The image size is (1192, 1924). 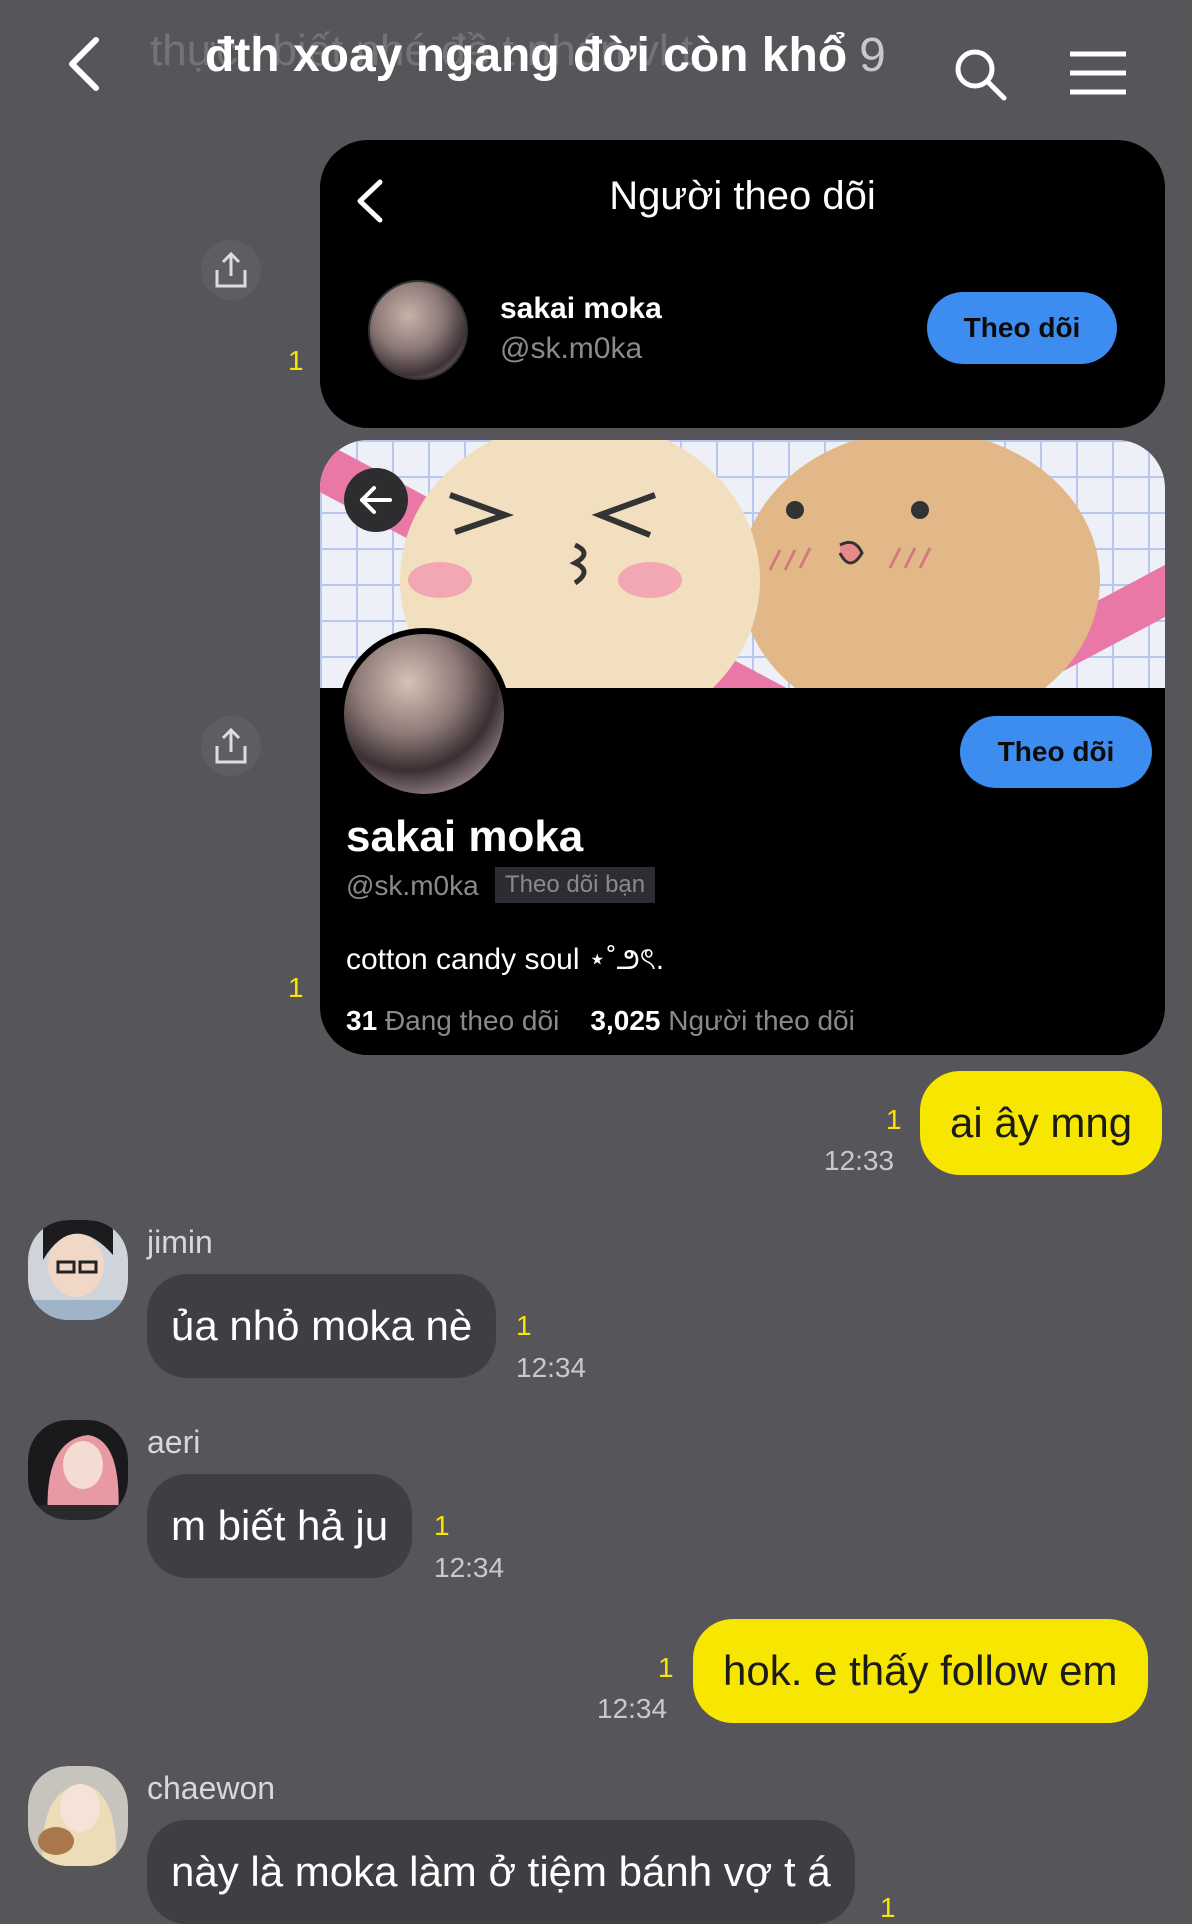 I want to click on message-text: hok. e thấy follow em, so click(x=920, y=1670).